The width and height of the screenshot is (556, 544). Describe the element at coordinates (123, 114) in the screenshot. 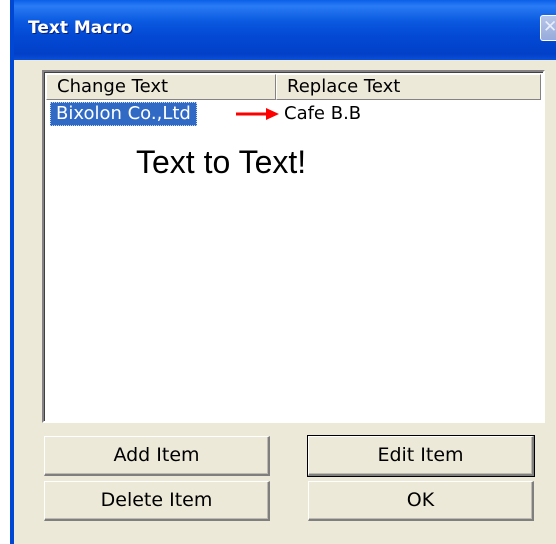

I see `change-text-cell: Bixolon Co.,Ltd` at that location.